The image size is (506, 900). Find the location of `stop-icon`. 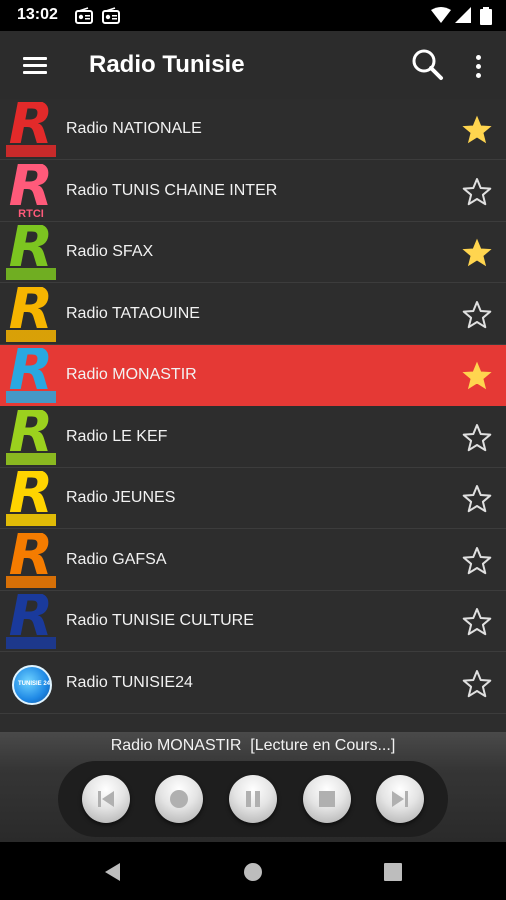

stop-icon is located at coordinates (327, 799).